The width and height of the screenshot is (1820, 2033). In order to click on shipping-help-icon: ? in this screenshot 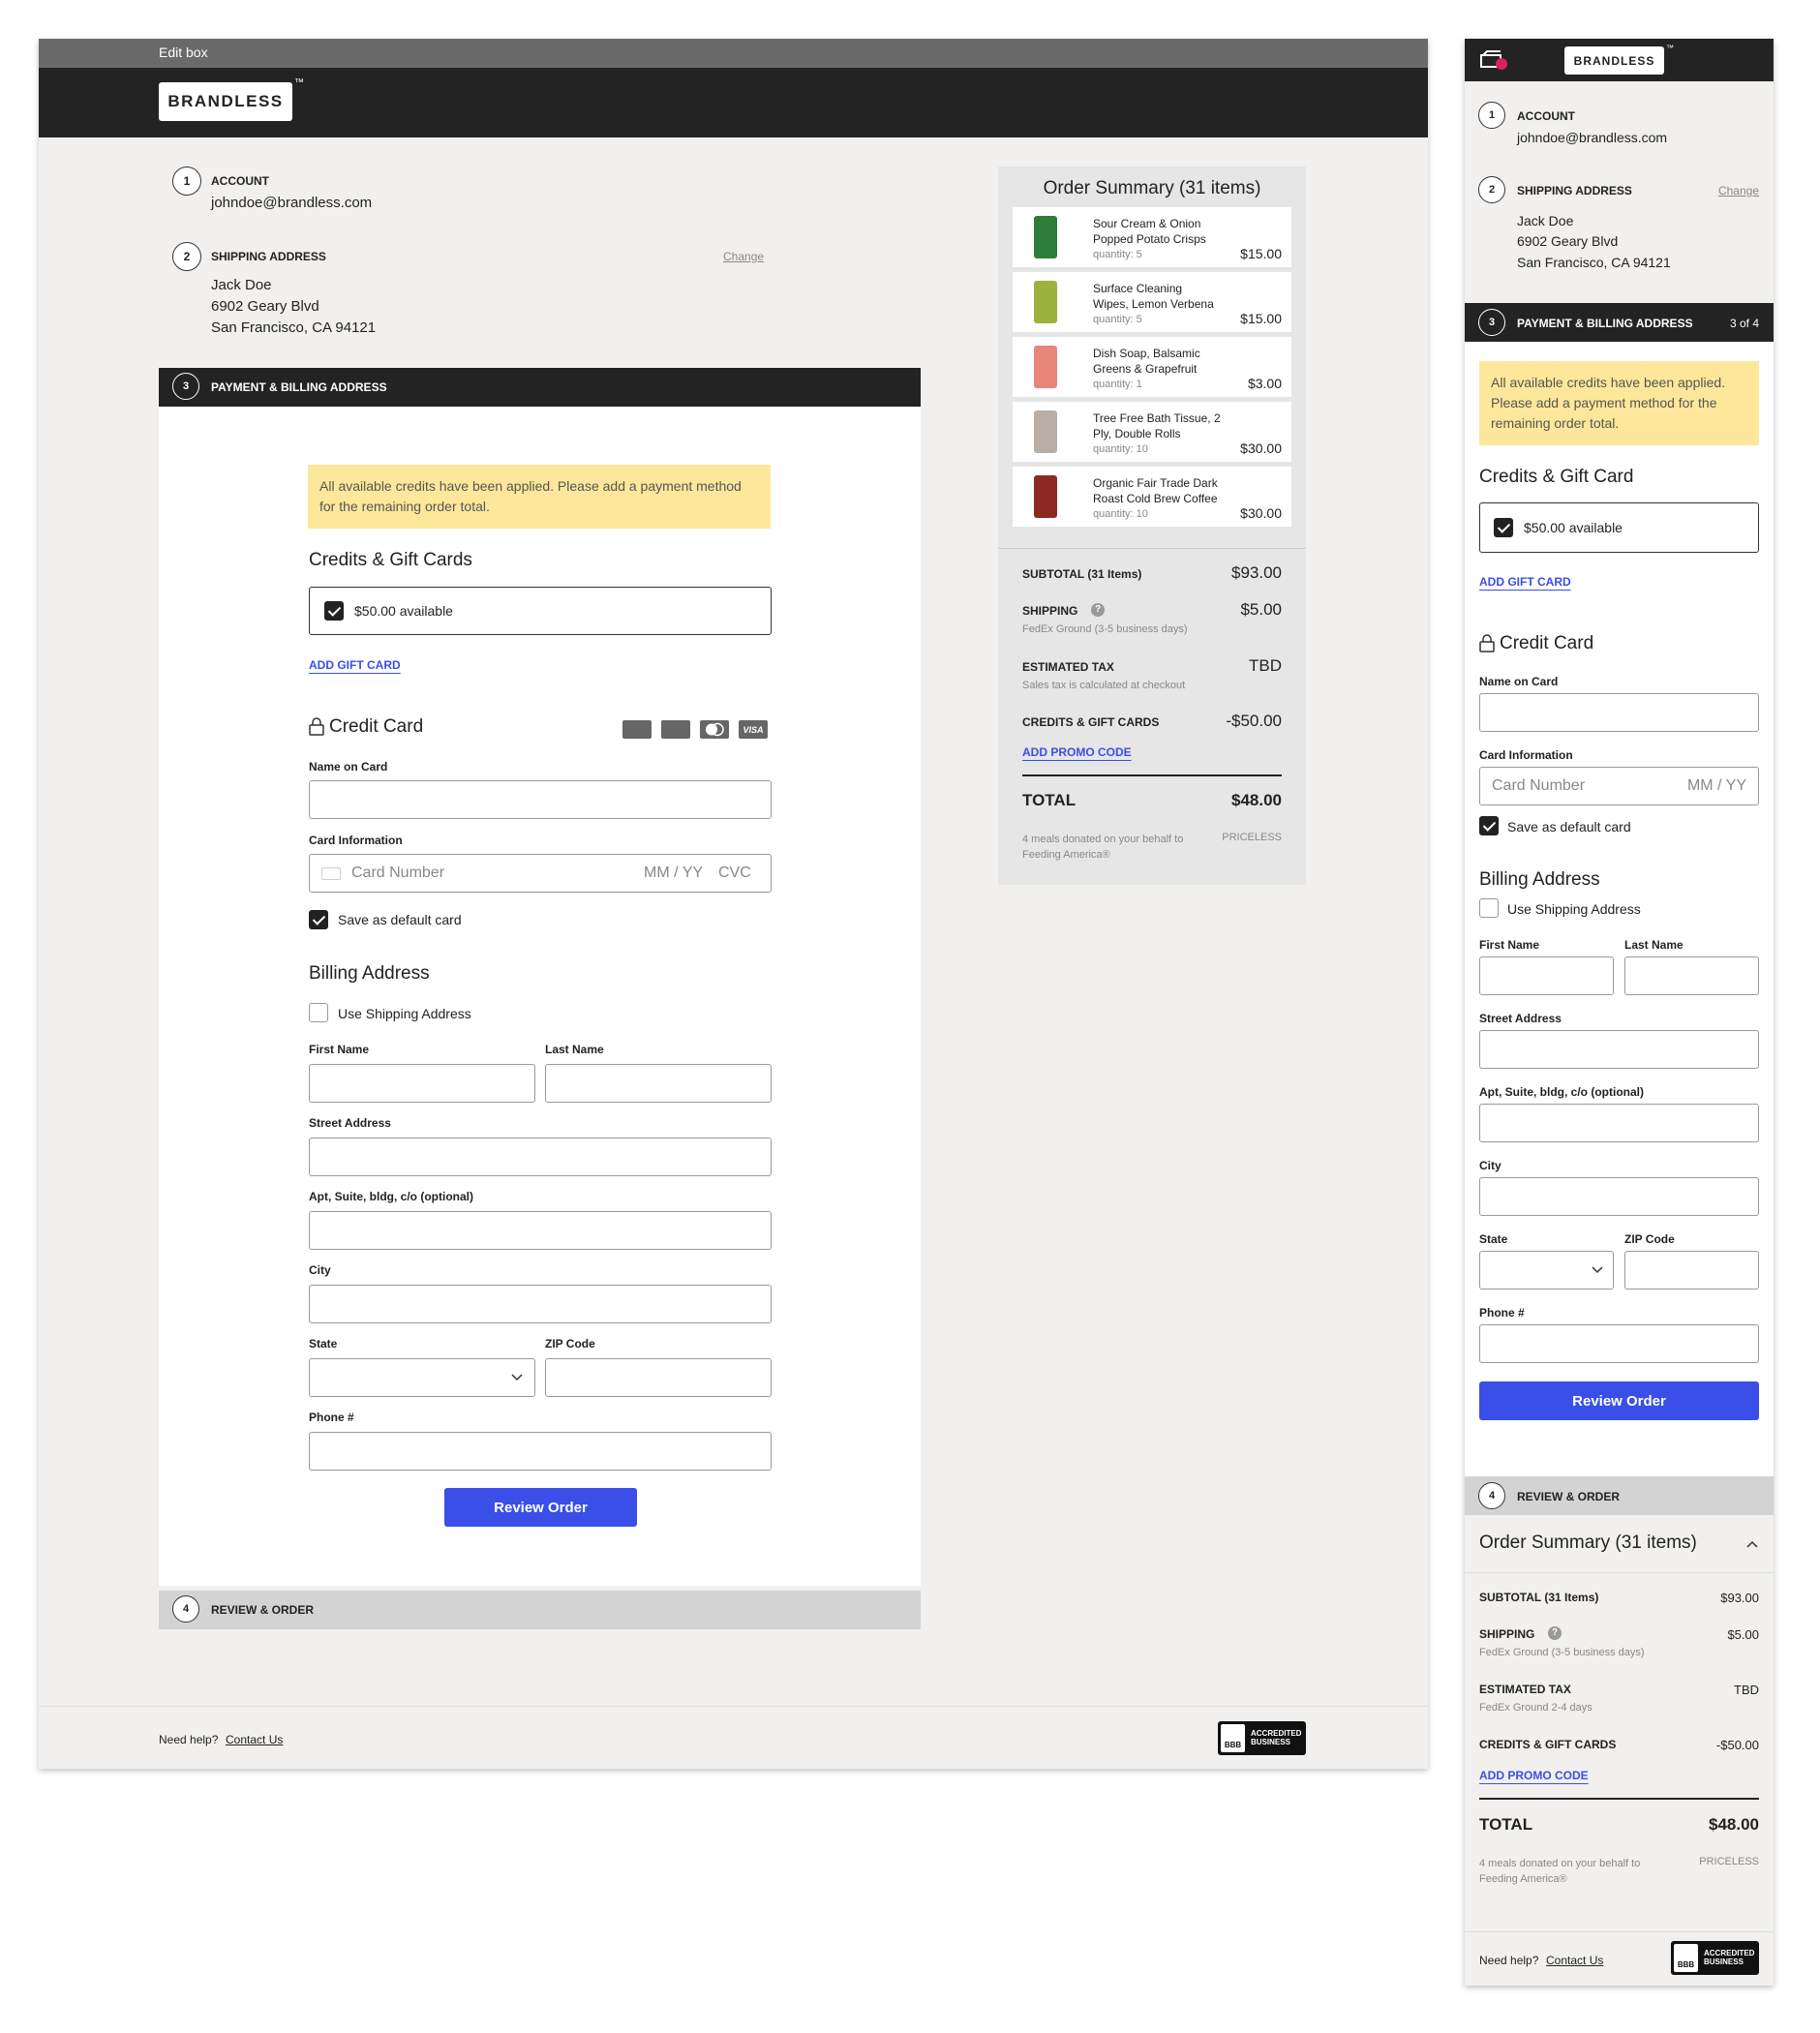, I will do `click(1098, 610)`.